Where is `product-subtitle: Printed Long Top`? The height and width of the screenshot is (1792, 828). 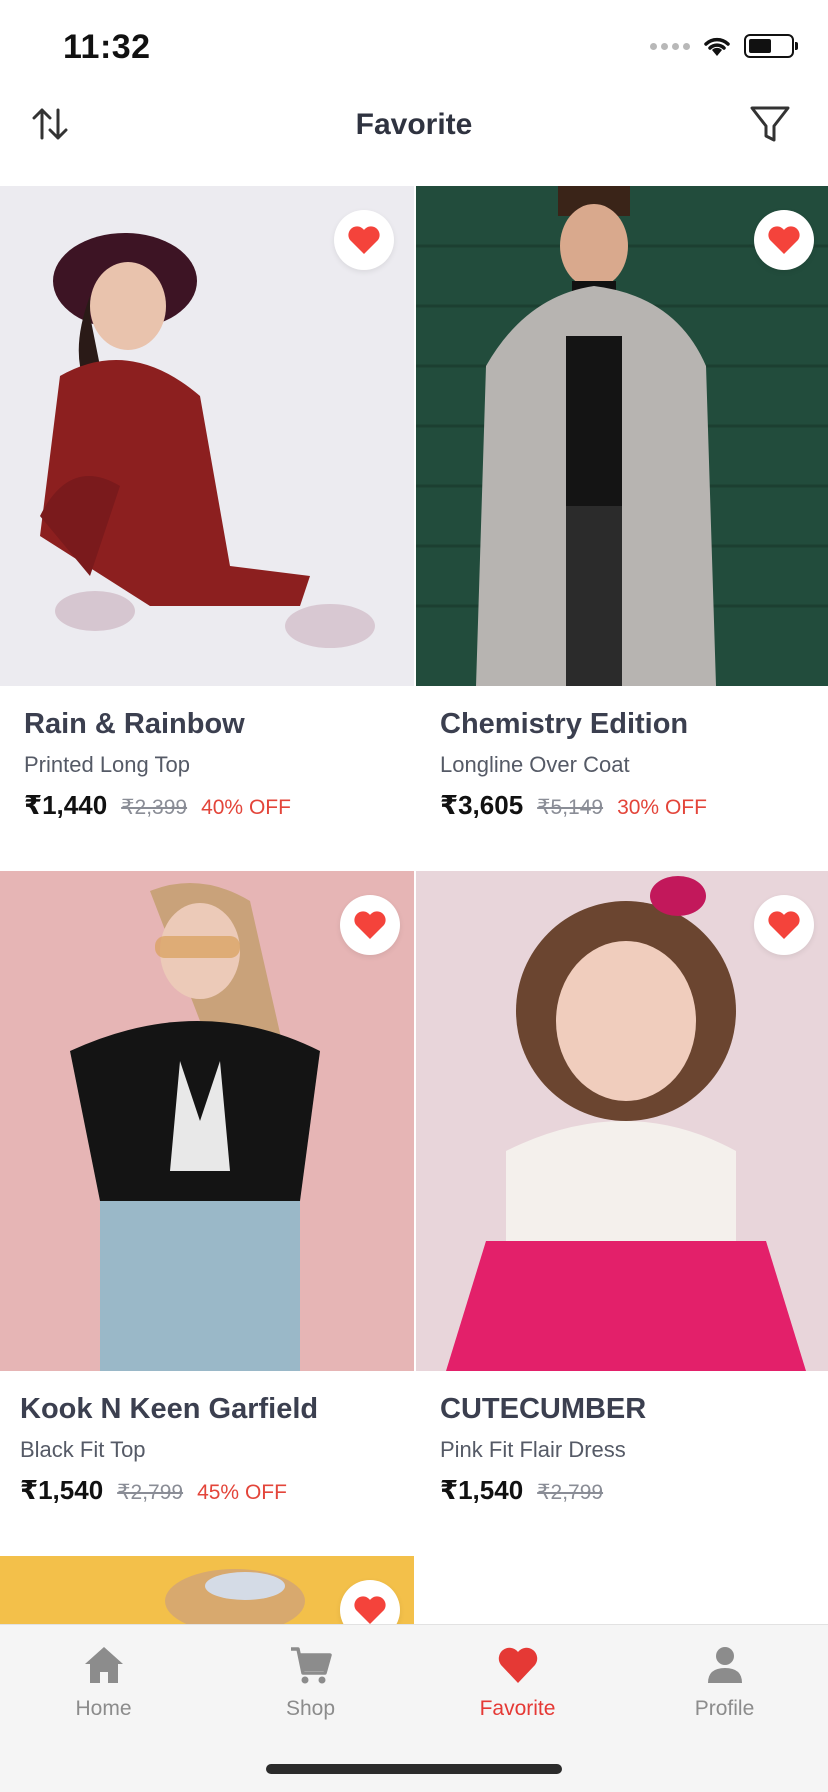
product-subtitle: Printed Long Top is located at coordinates (107, 764).